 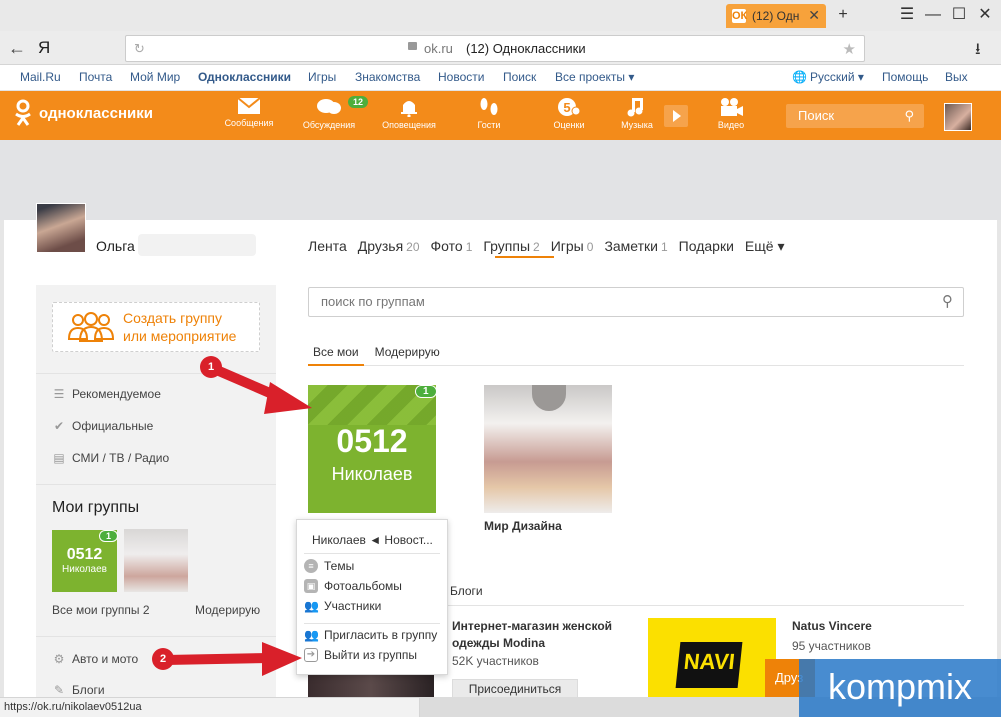 What do you see at coordinates (664, 247) in the screenshot?
I see `tab-notes-count: 1` at bounding box center [664, 247].